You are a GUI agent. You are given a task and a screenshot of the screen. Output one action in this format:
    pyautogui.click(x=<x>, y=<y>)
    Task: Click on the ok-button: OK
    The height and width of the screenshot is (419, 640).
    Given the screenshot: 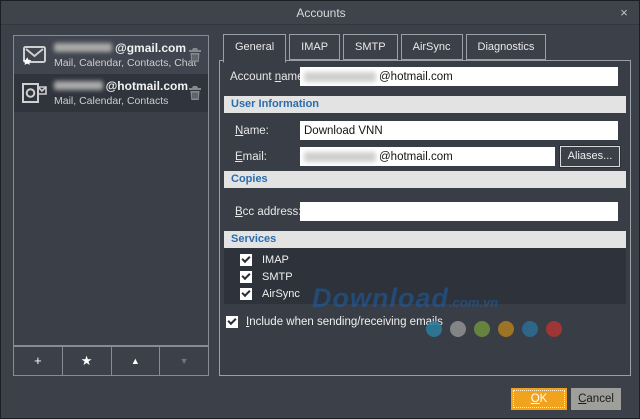 What is the action you would take?
    pyautogui.click(x=539, y=399)
    